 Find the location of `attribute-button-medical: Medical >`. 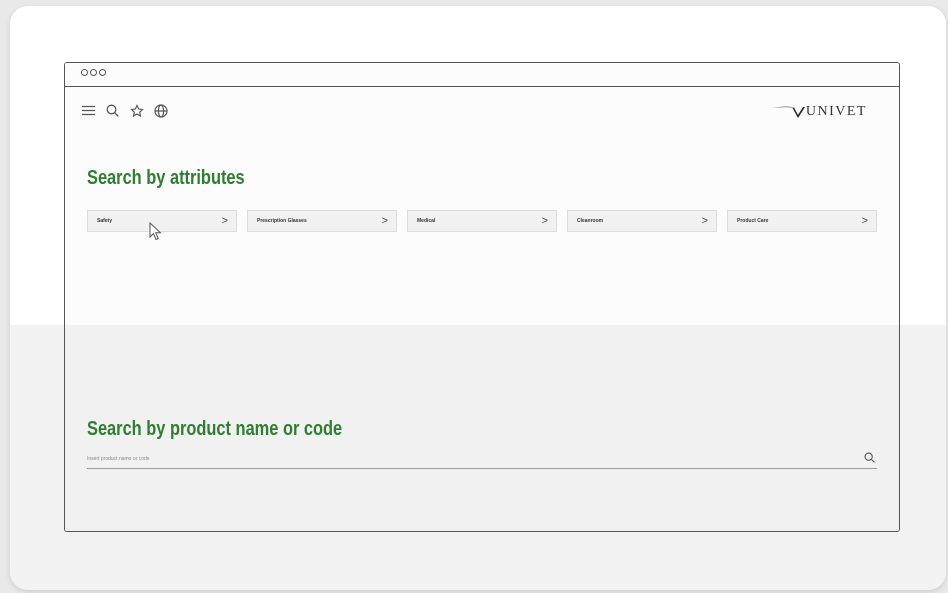

attribute-button-medical: Medical > is located at coordinates (482, 221).